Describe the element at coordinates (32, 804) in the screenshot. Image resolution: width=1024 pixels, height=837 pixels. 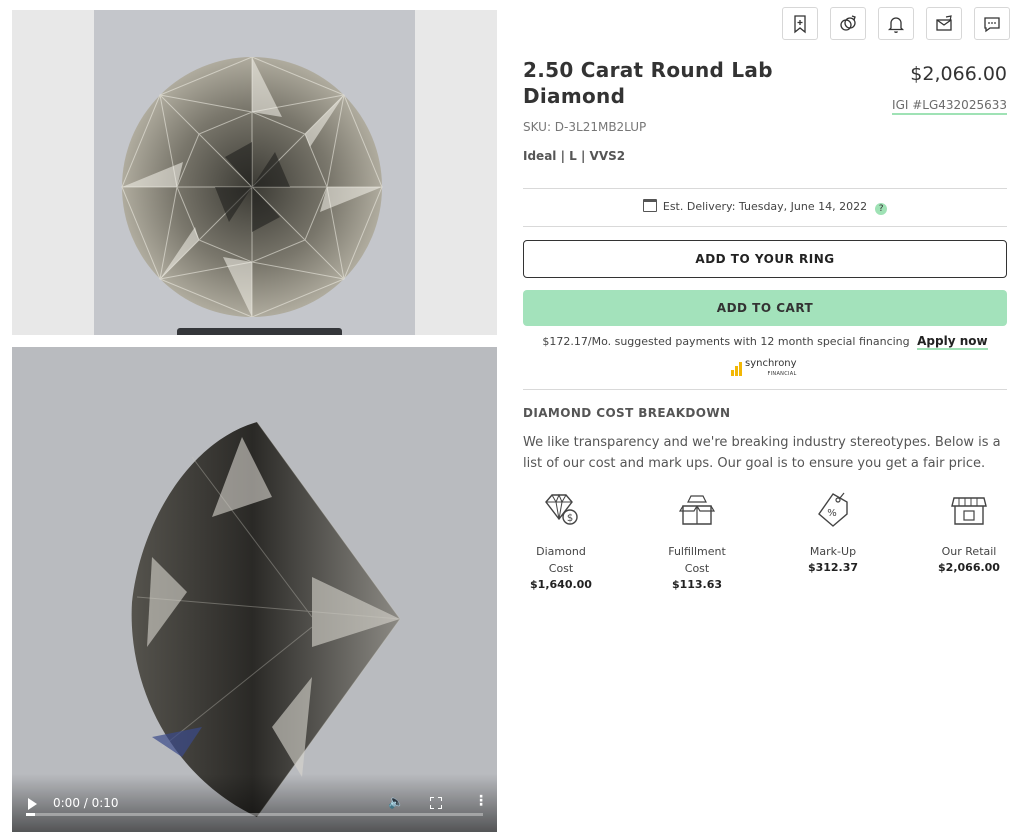
I see `play-icon` at that location.